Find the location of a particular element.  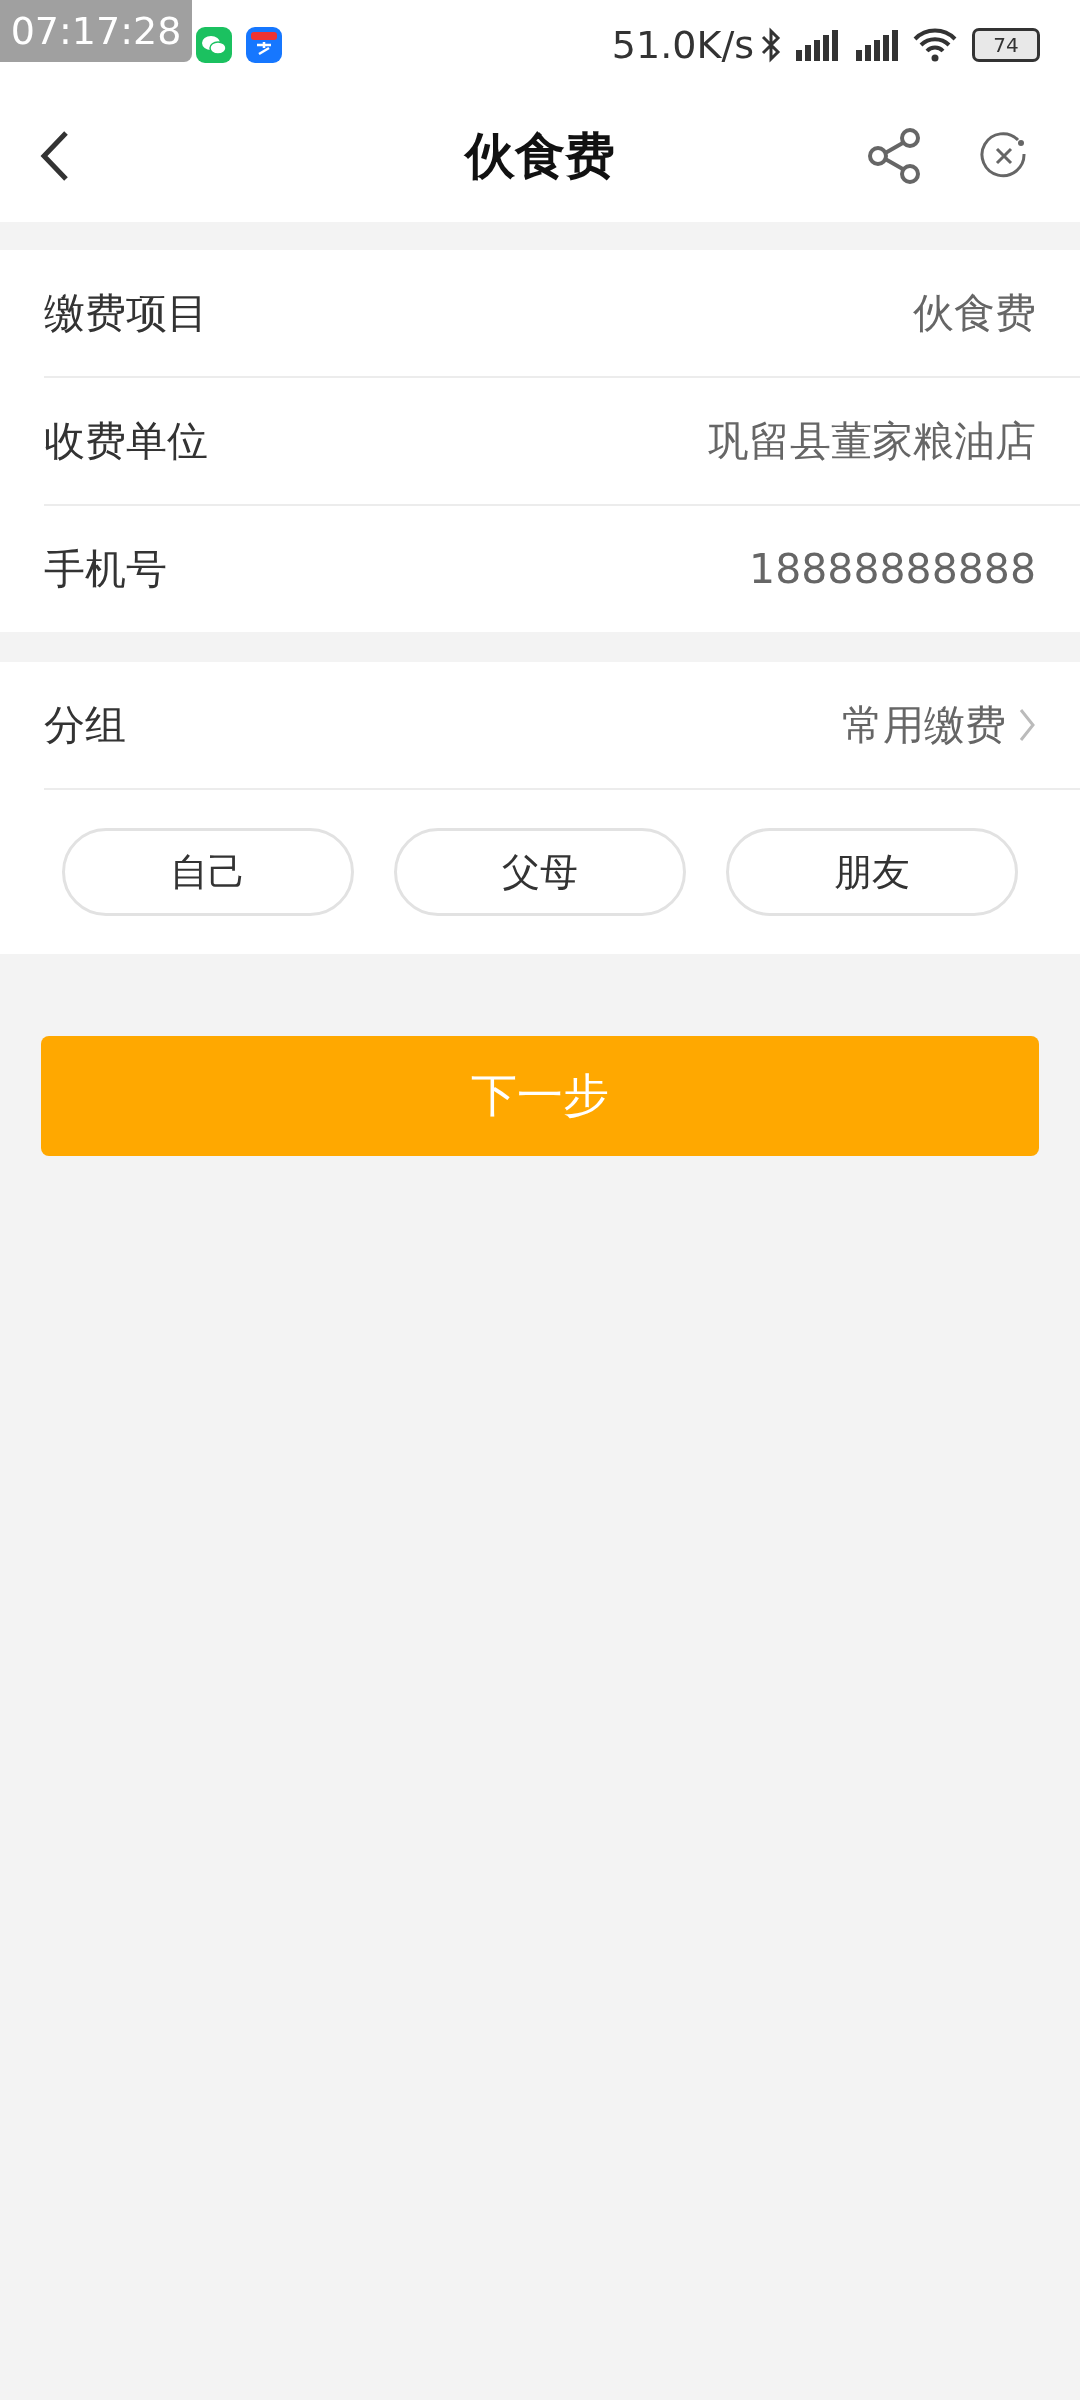

battery-icon: 74 is located at coordinates (1006, 45).